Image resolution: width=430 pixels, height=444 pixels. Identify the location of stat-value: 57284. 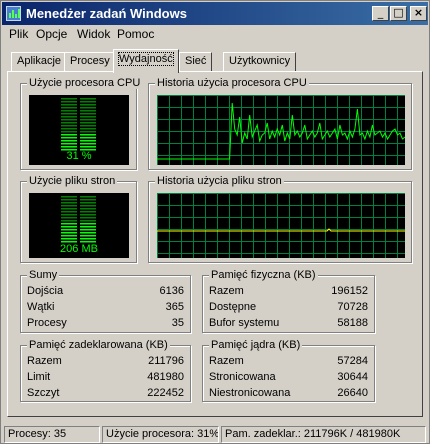
(352, 361).